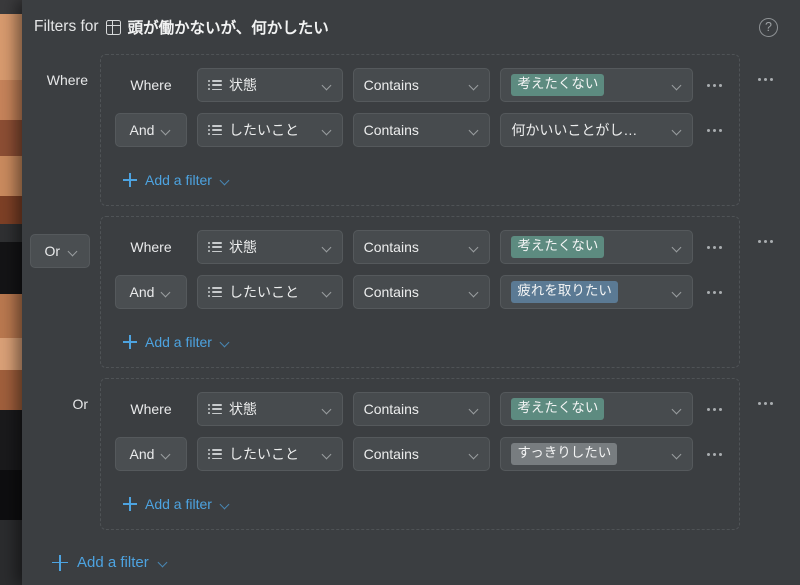 The width and height of the screenshot is (800, 585). Describe the element at coordinates (61, 71) in the screenshot. I see `group-connector: Where` at that location.